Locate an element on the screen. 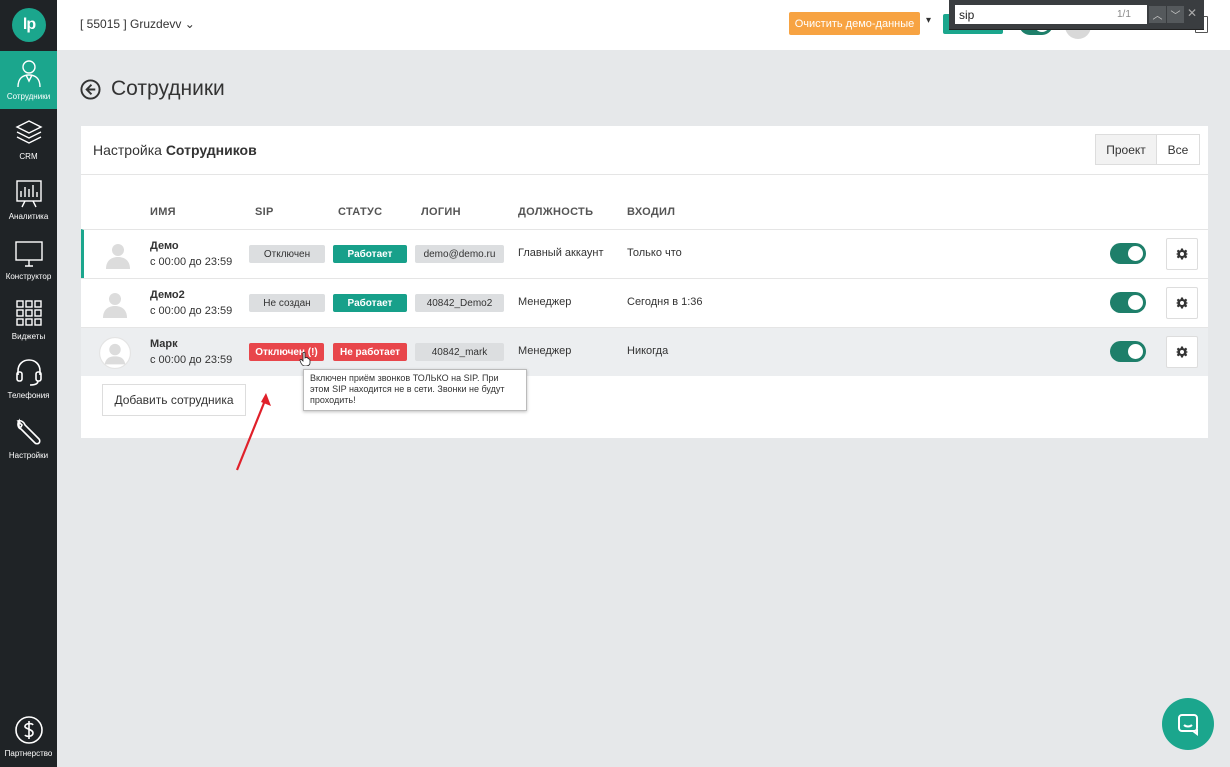  close-icon: ✕ is located at coordinates (1192, 13).